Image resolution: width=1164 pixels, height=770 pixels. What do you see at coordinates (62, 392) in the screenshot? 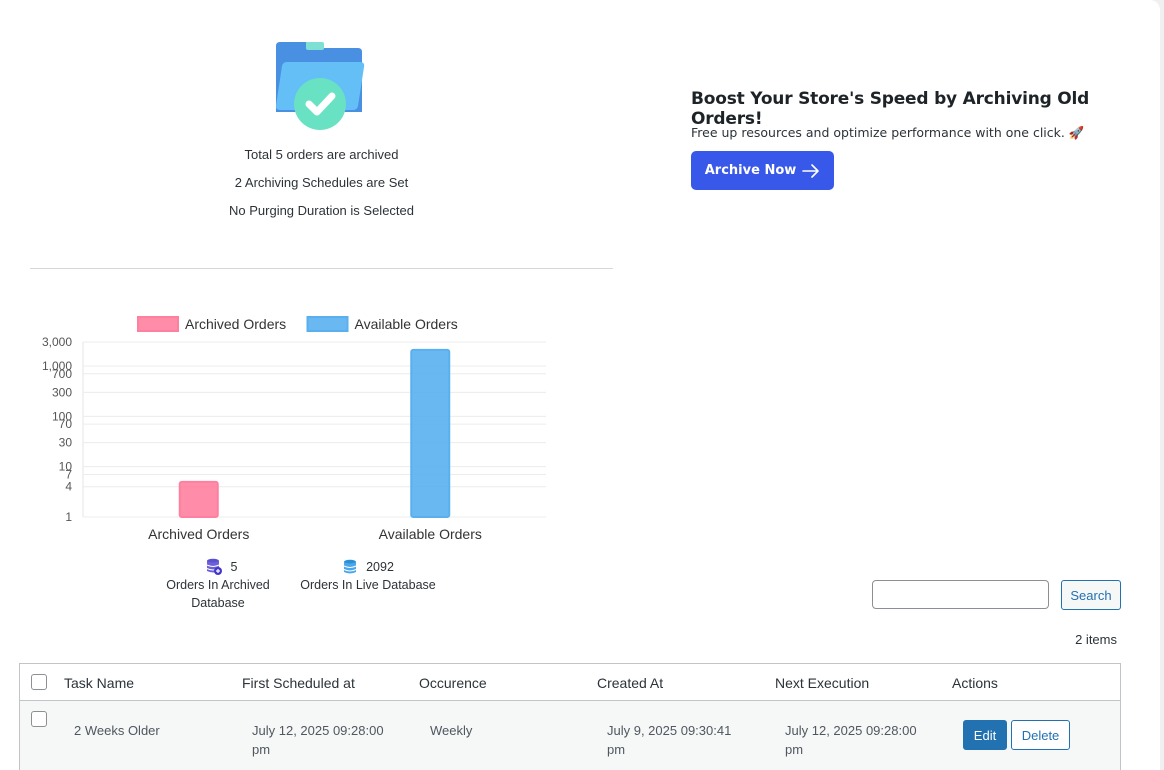
I see `y-tick-label: 300` at bounding box center [62, 392].